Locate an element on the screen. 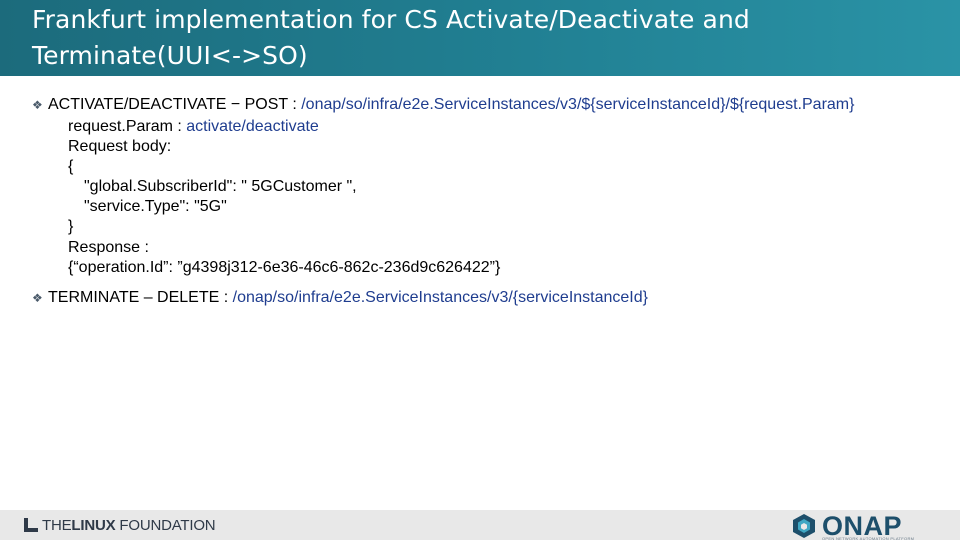  terminate-label: TERMINATE – DELETE : is located at coordinates (140, 297).